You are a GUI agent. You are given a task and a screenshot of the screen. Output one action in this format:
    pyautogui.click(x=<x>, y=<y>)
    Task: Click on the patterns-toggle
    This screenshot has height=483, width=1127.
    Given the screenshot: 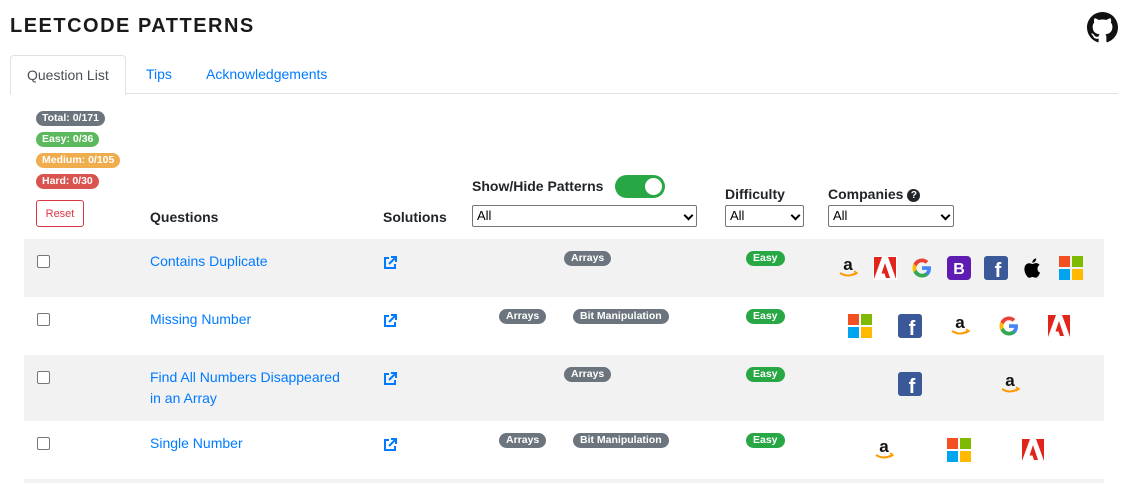 What is the action you would take?
    pyautogui.click(x=640, y=186)
    